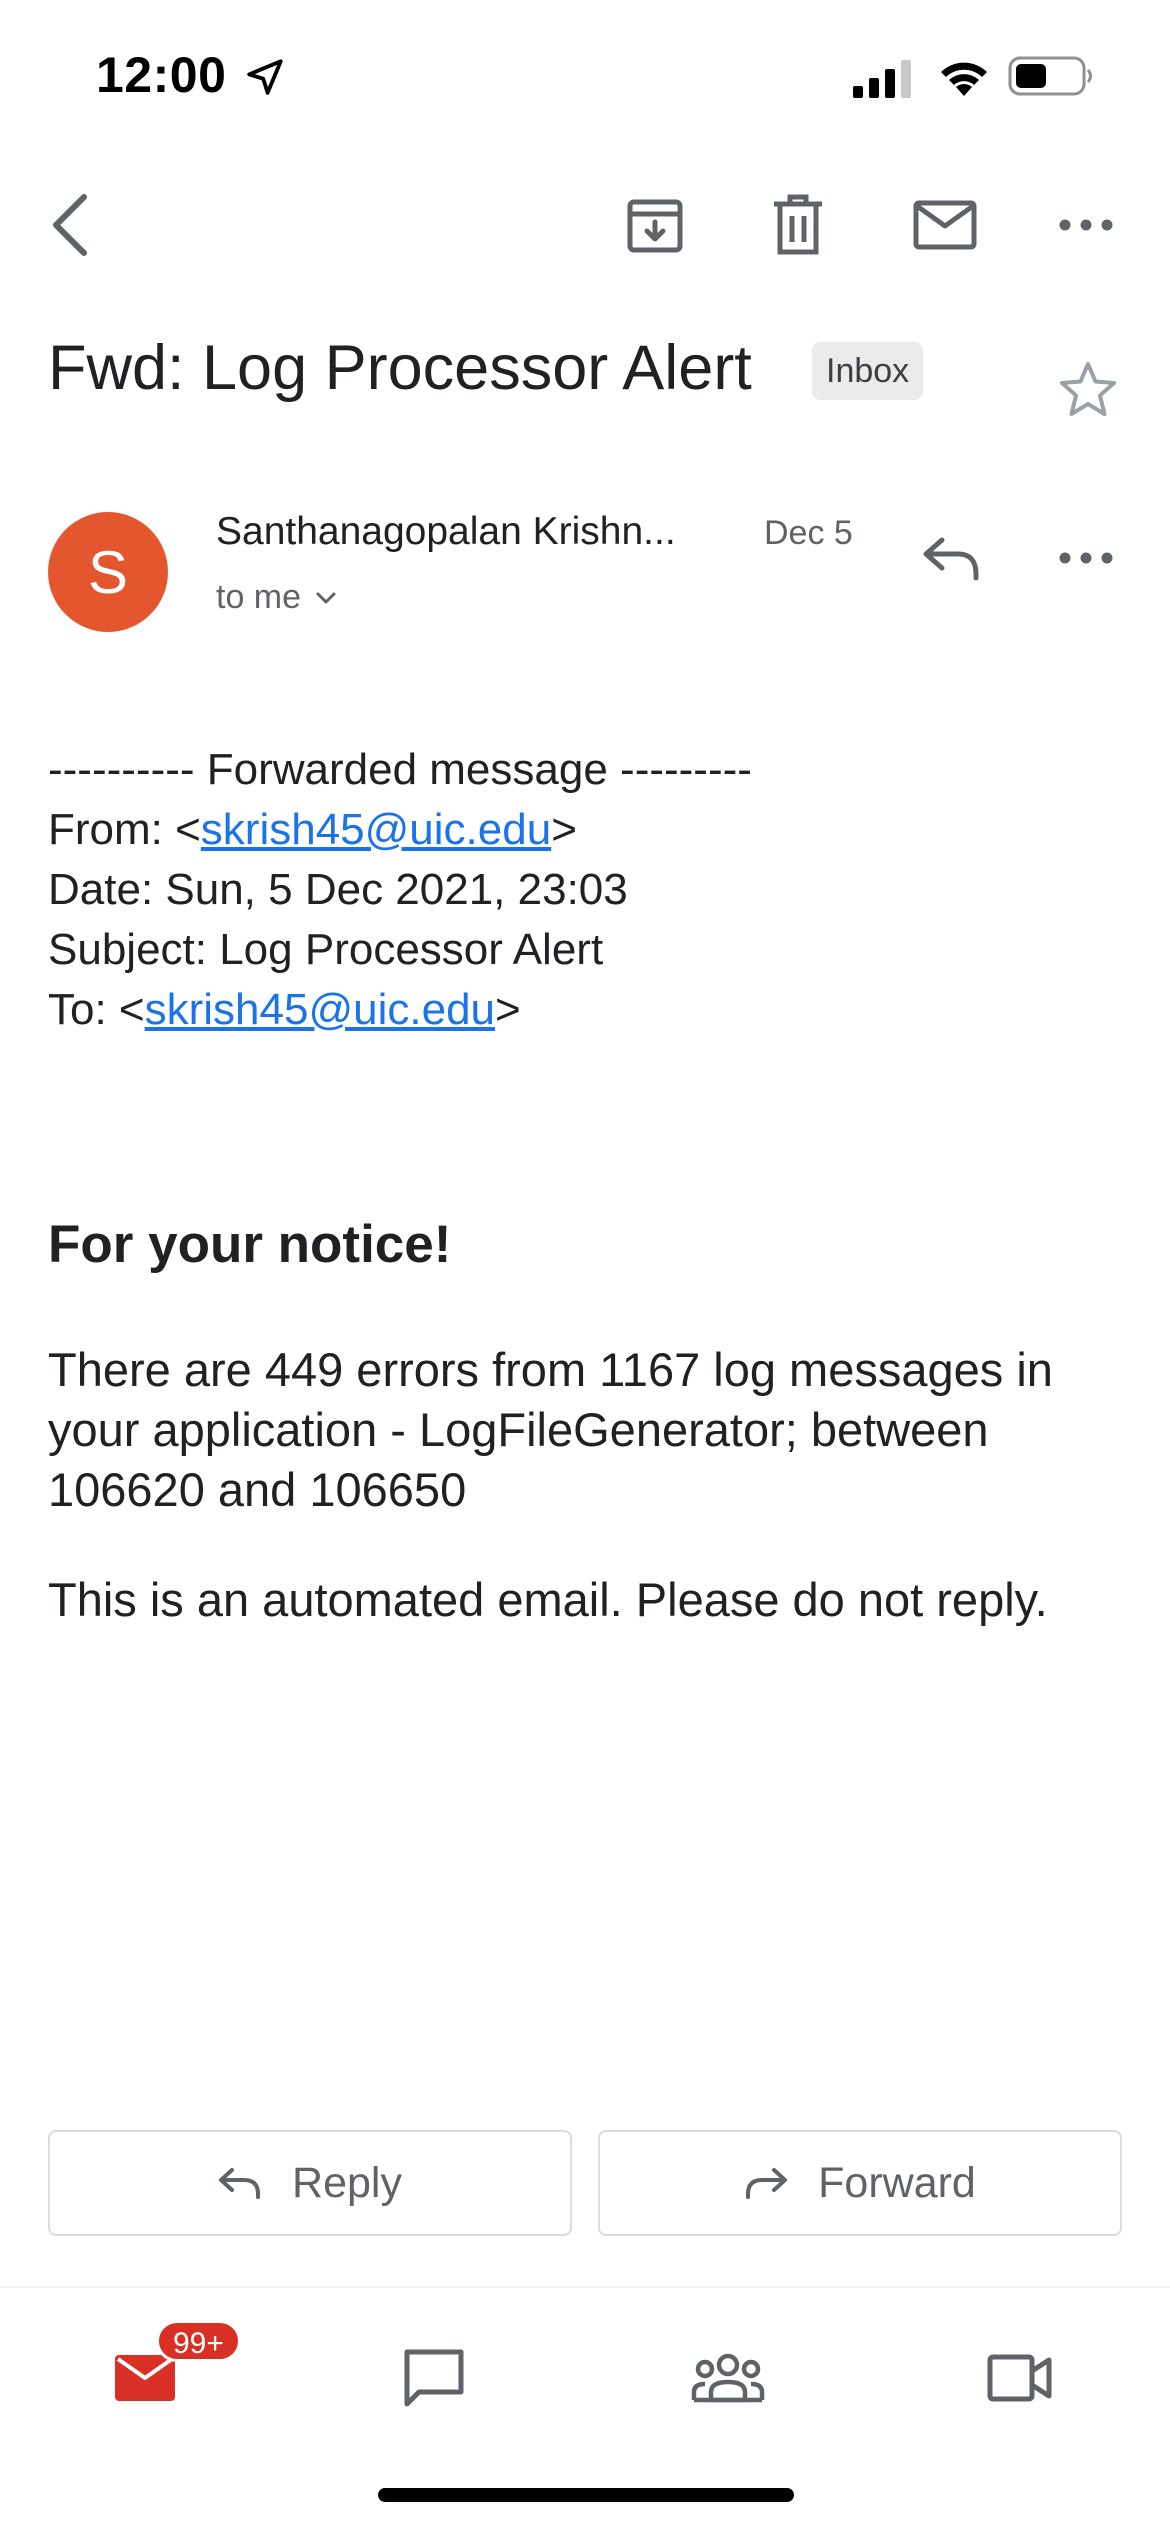 This screenshot has height=2532, width=1170. What do you see at coordinates (588, 1010) in the screenshot?
I see `forwarded-to: To: <skrish45@uic.edu>` at bounding box center [588, 1010].